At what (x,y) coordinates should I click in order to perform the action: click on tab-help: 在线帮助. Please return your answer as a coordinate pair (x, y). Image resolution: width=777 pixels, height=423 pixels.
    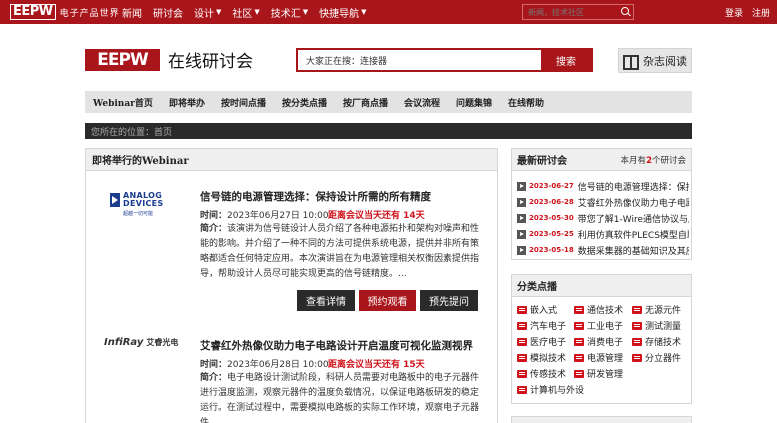
    Looking at the image, I should click on (526, 102).